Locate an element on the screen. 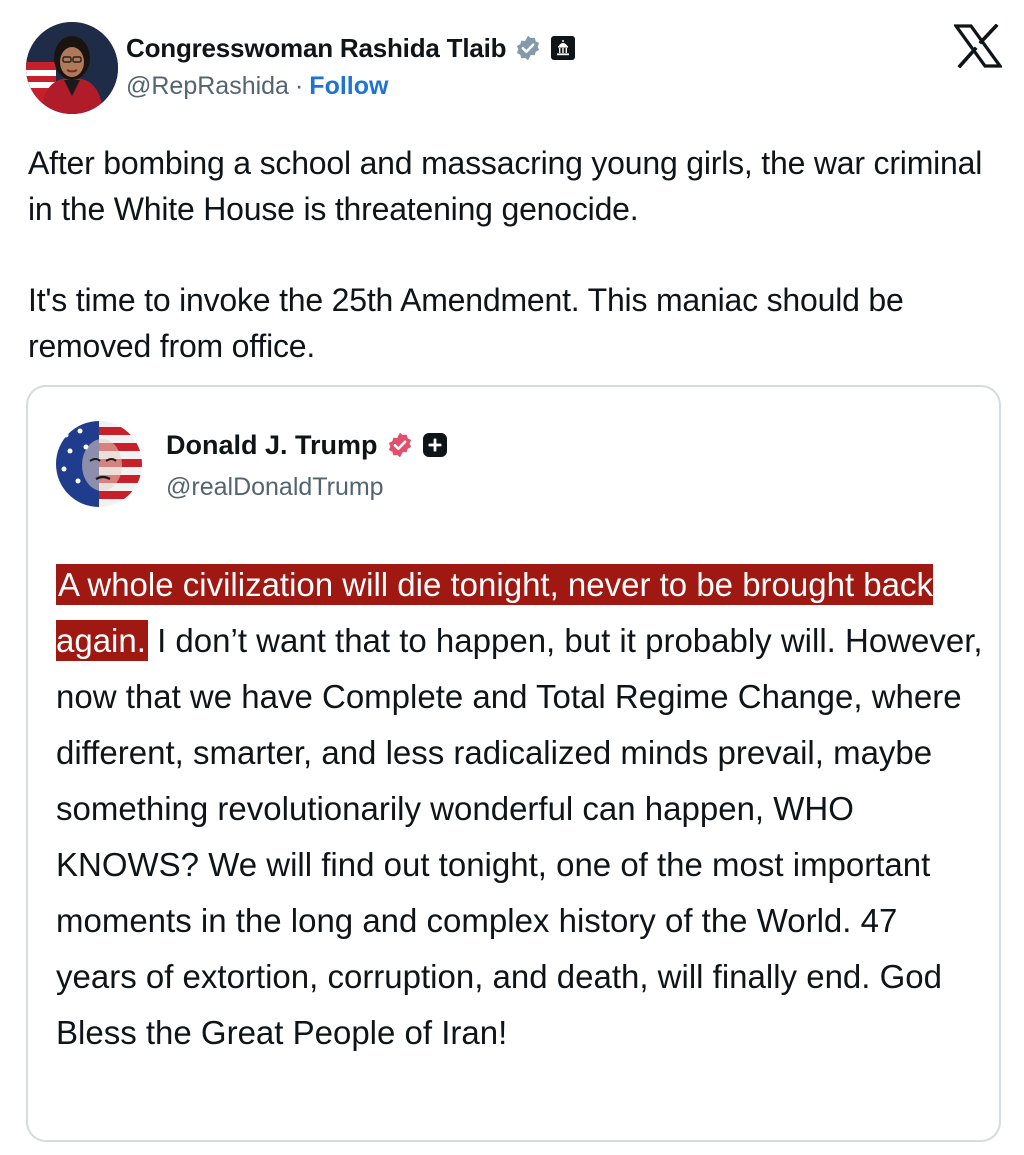 This screenshot has width=1024, height=1155. quoted-author-handle: @realDonaldTrump is located at coordinates (275, 487).